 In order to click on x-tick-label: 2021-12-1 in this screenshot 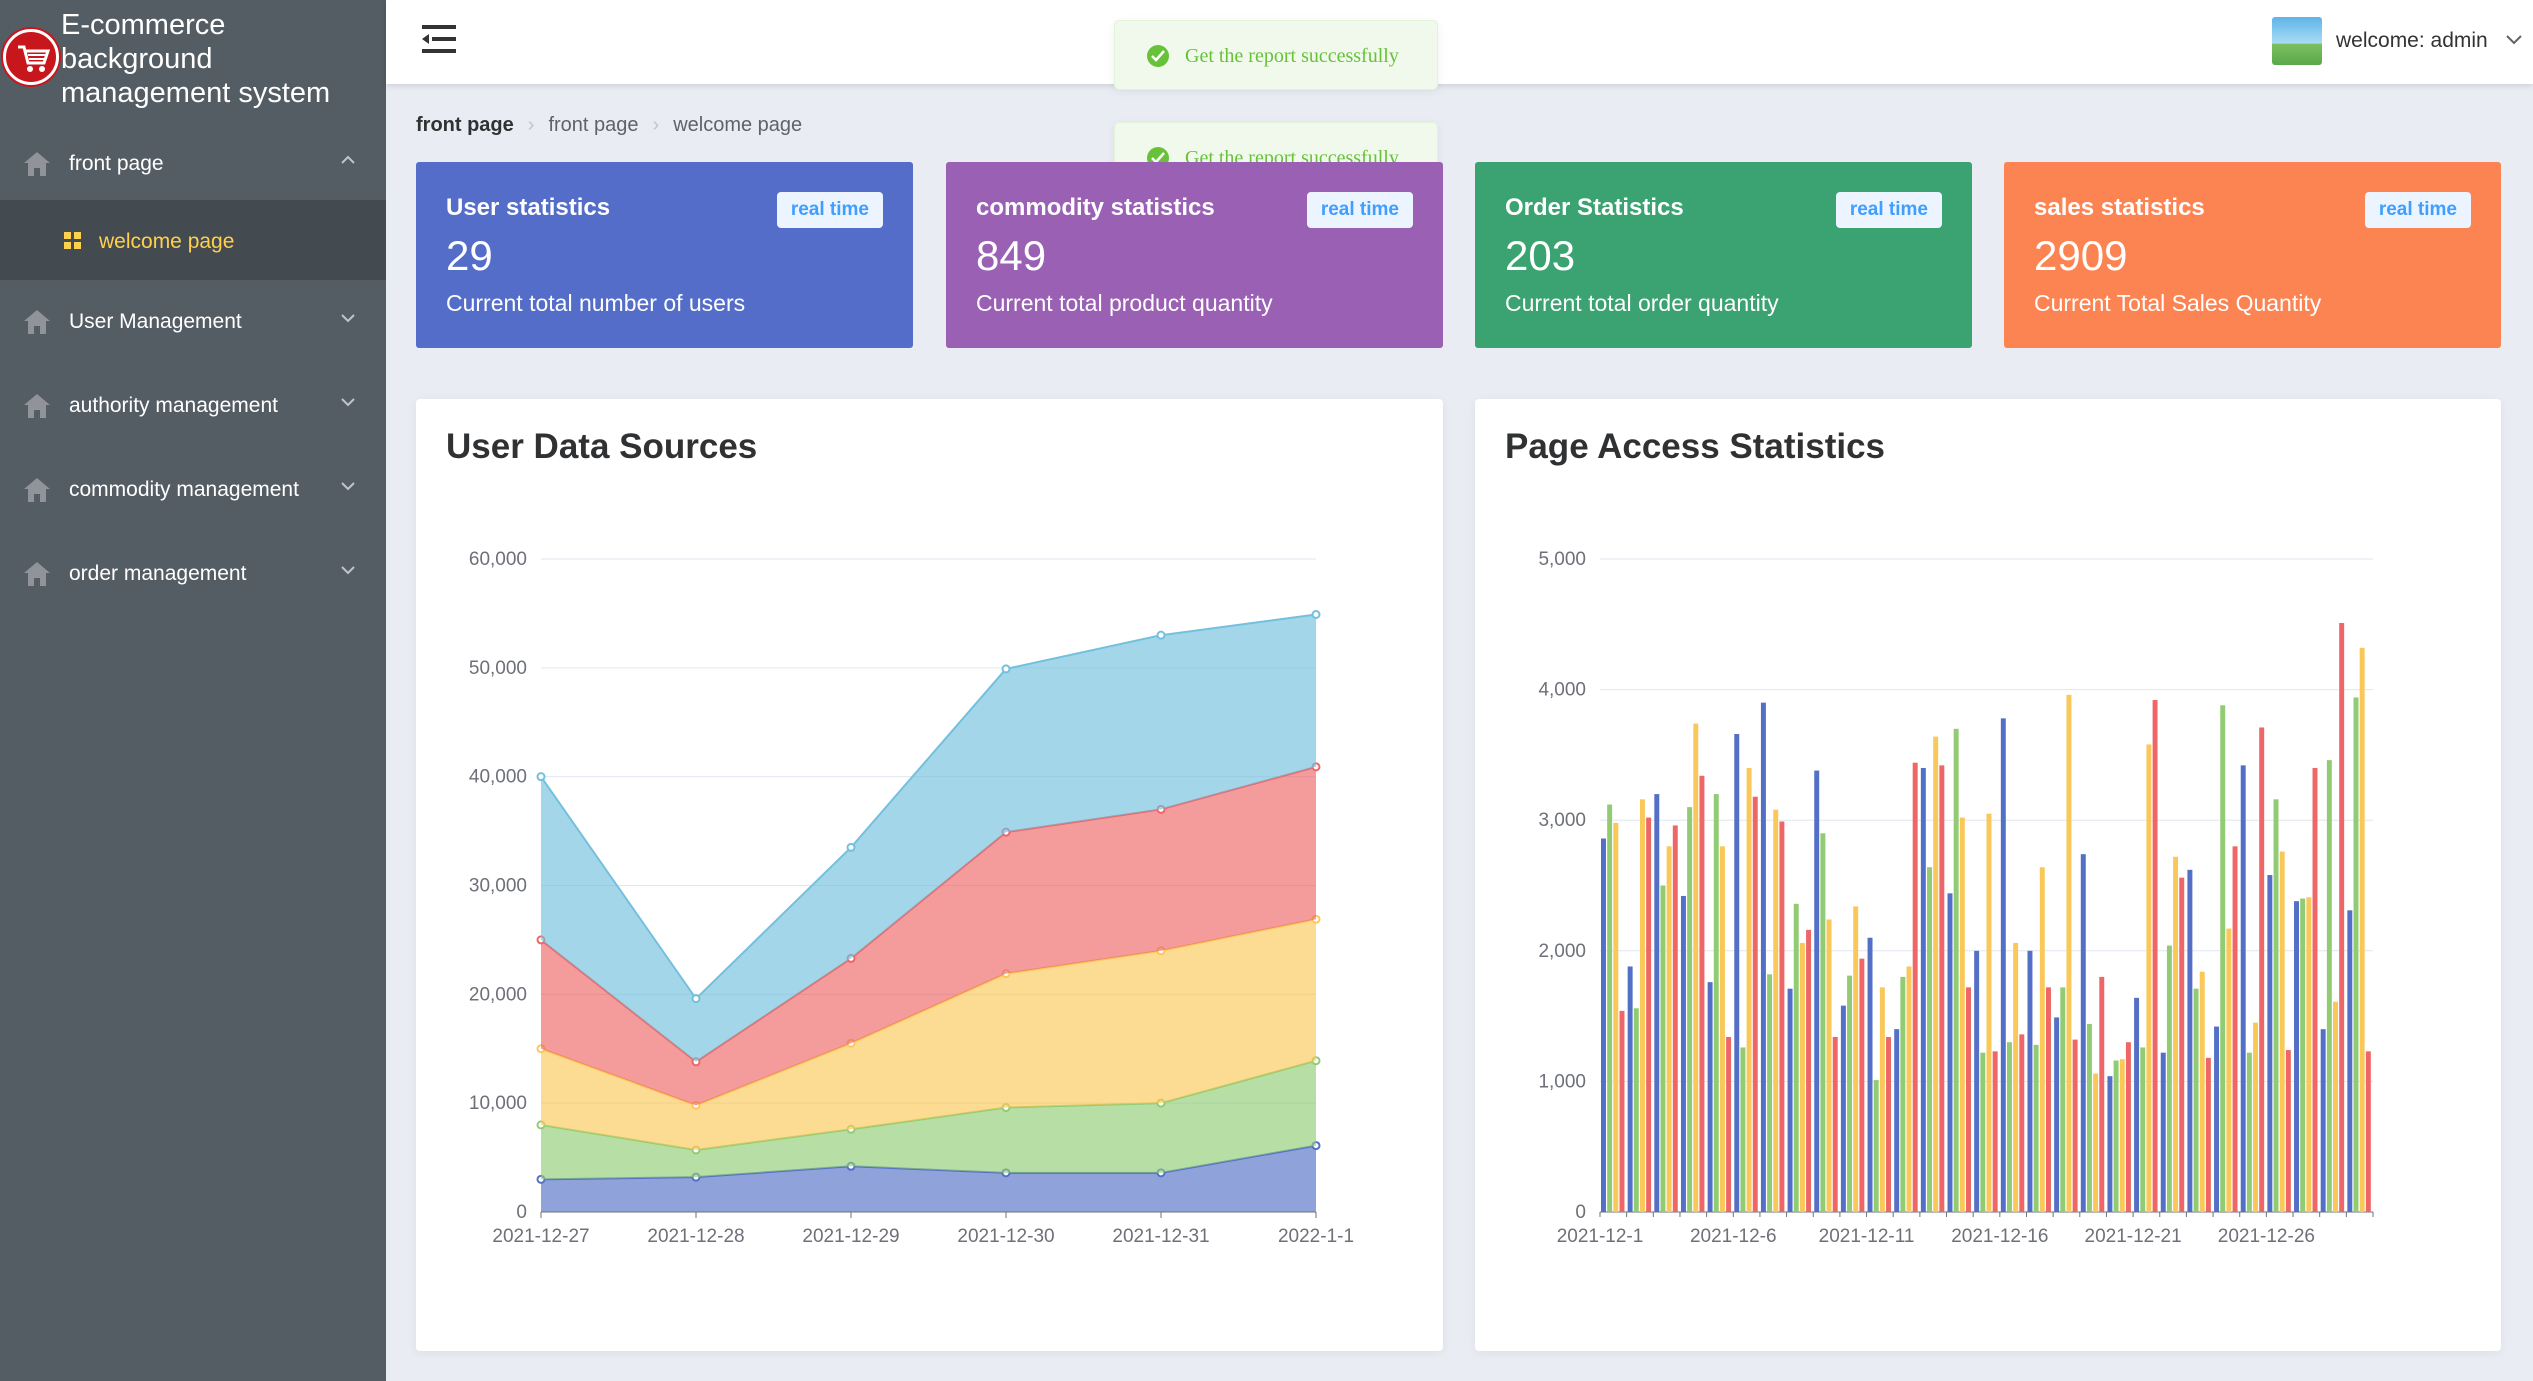, I will do `click(1600, 1236)`.